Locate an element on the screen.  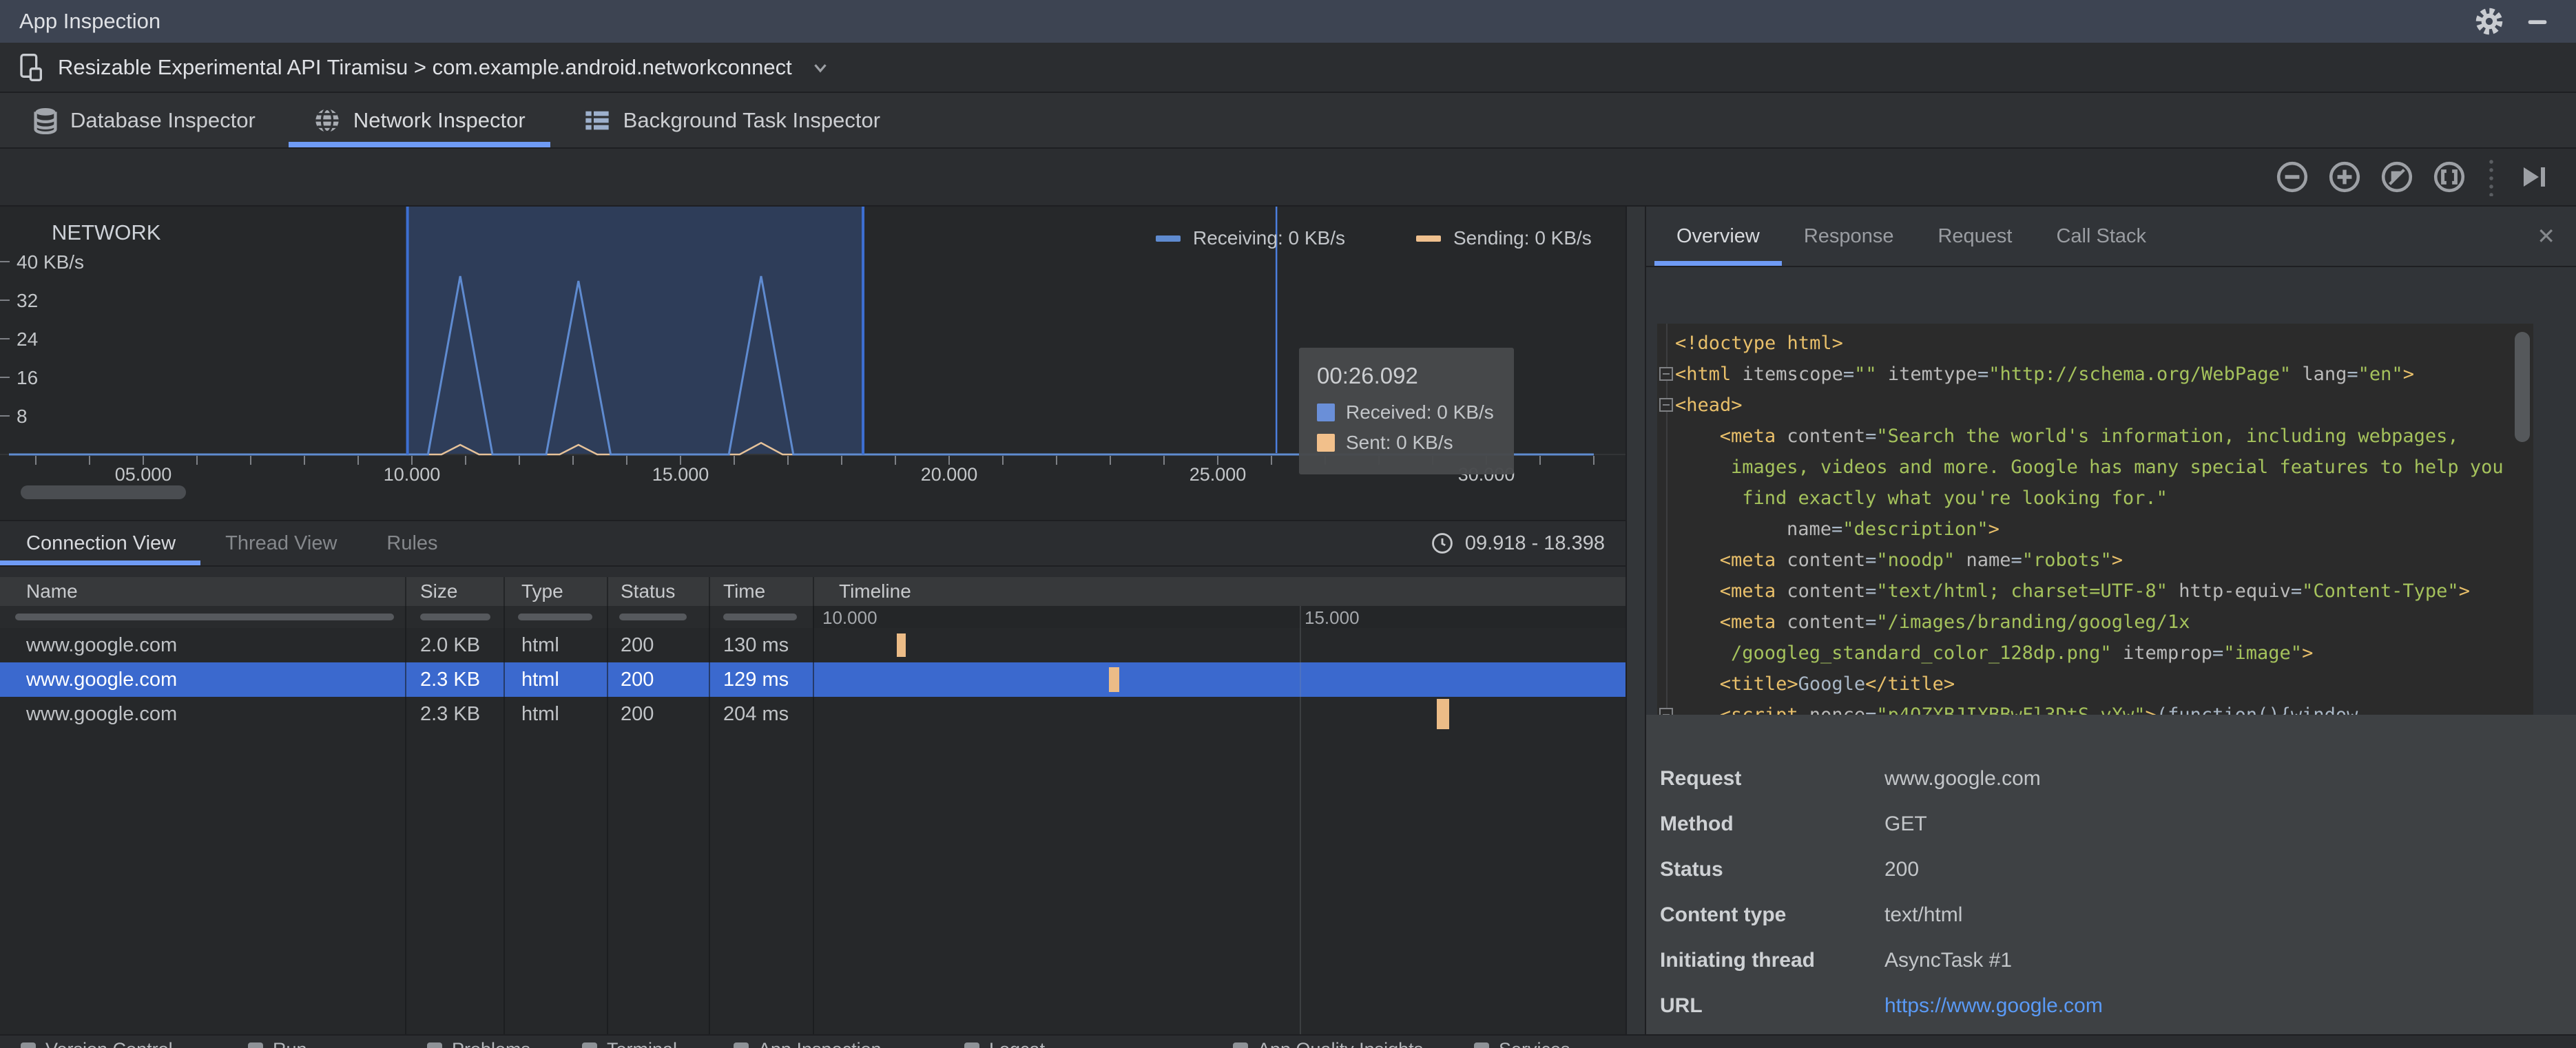
tab-overview: Overview is located at coordinates (1718, 236).